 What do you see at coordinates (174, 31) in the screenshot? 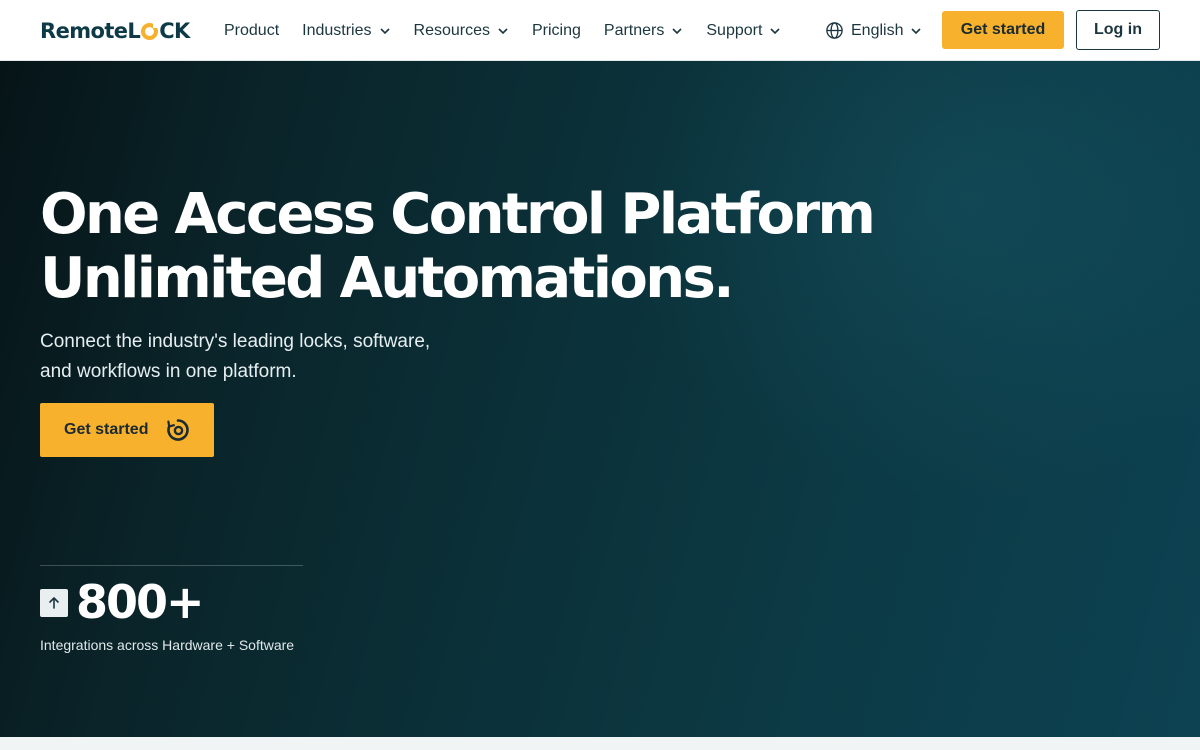
I see `logo-letters-ck: CK` at bounding box center [174, 31].